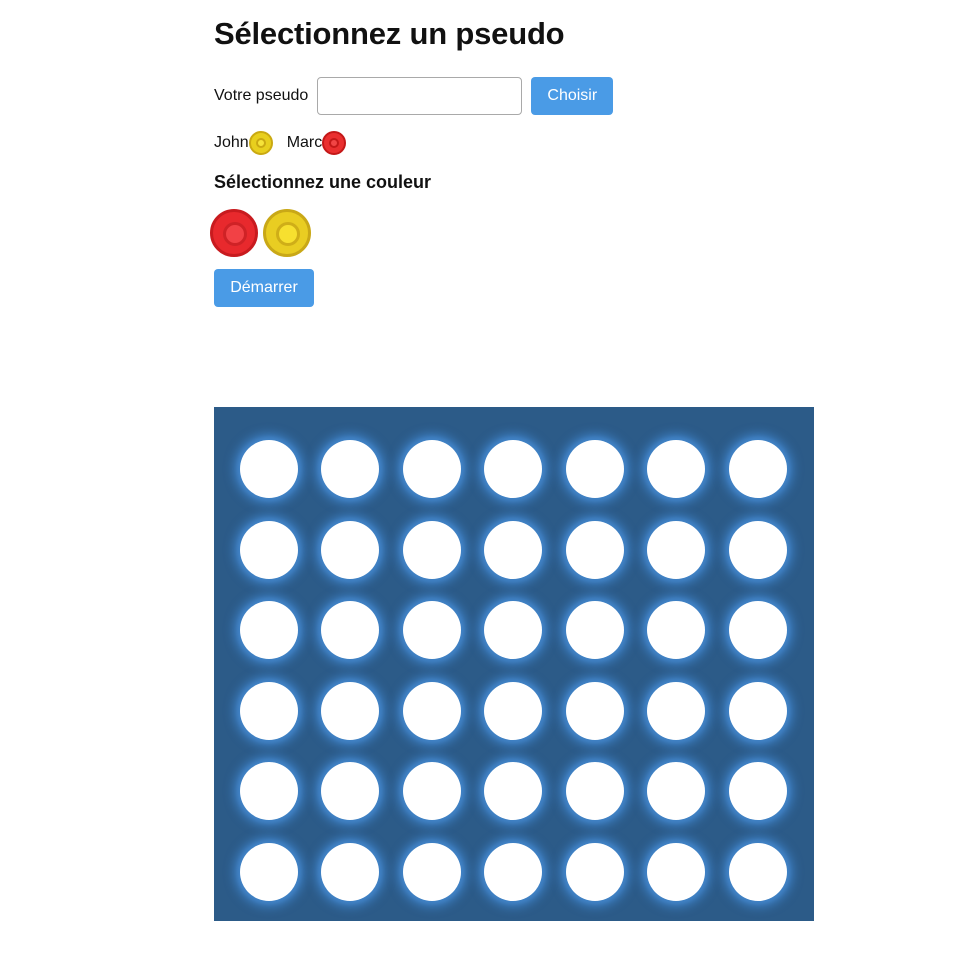  What do you see at coordinates (260, 143) in the screenshot?
I see `yellow-token-icon` at bounding box center [260, 143].